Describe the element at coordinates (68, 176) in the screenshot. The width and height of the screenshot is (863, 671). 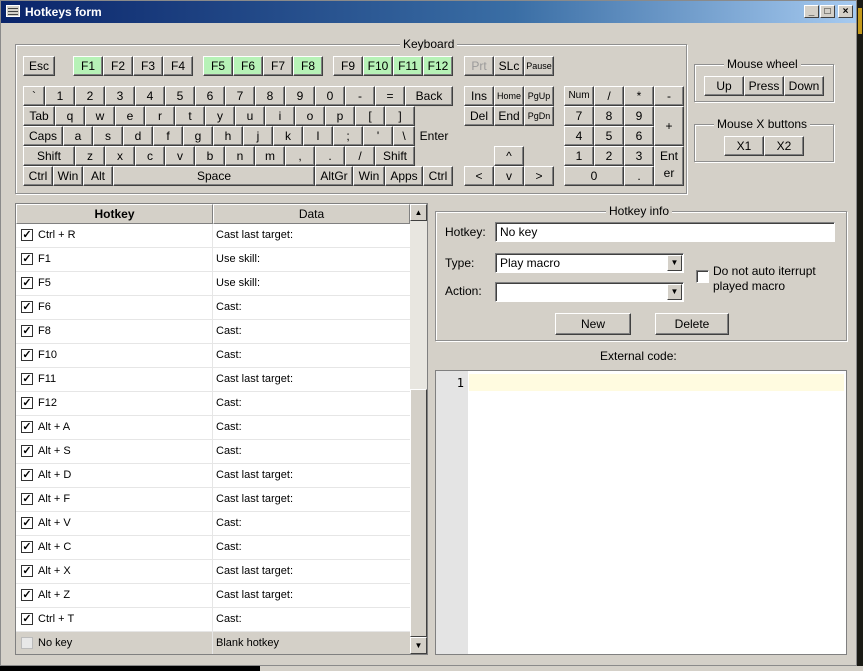
I see `key-left-win: Win` at that location.